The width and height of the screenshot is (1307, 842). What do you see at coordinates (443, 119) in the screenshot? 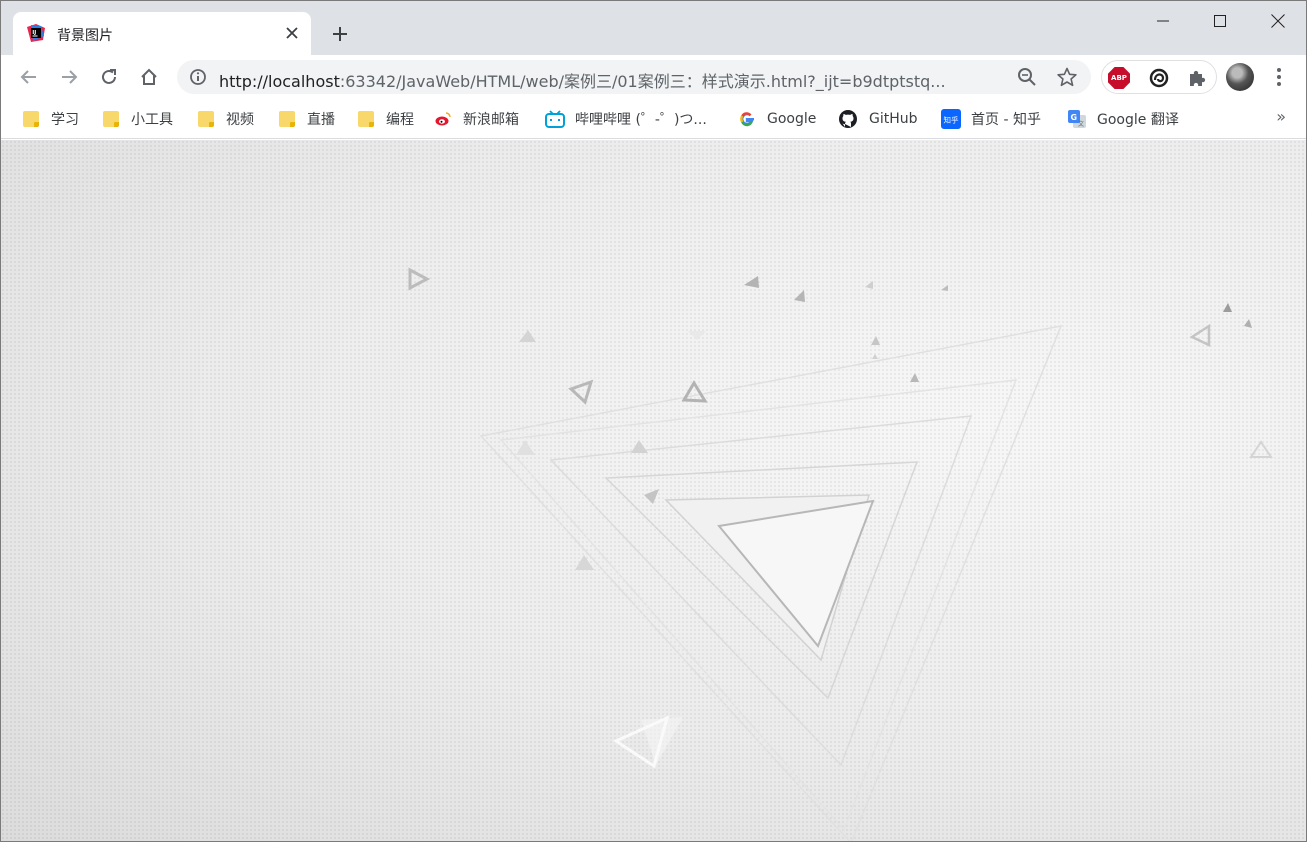
I see `weibo-icon` at bounding box center [443, 119].